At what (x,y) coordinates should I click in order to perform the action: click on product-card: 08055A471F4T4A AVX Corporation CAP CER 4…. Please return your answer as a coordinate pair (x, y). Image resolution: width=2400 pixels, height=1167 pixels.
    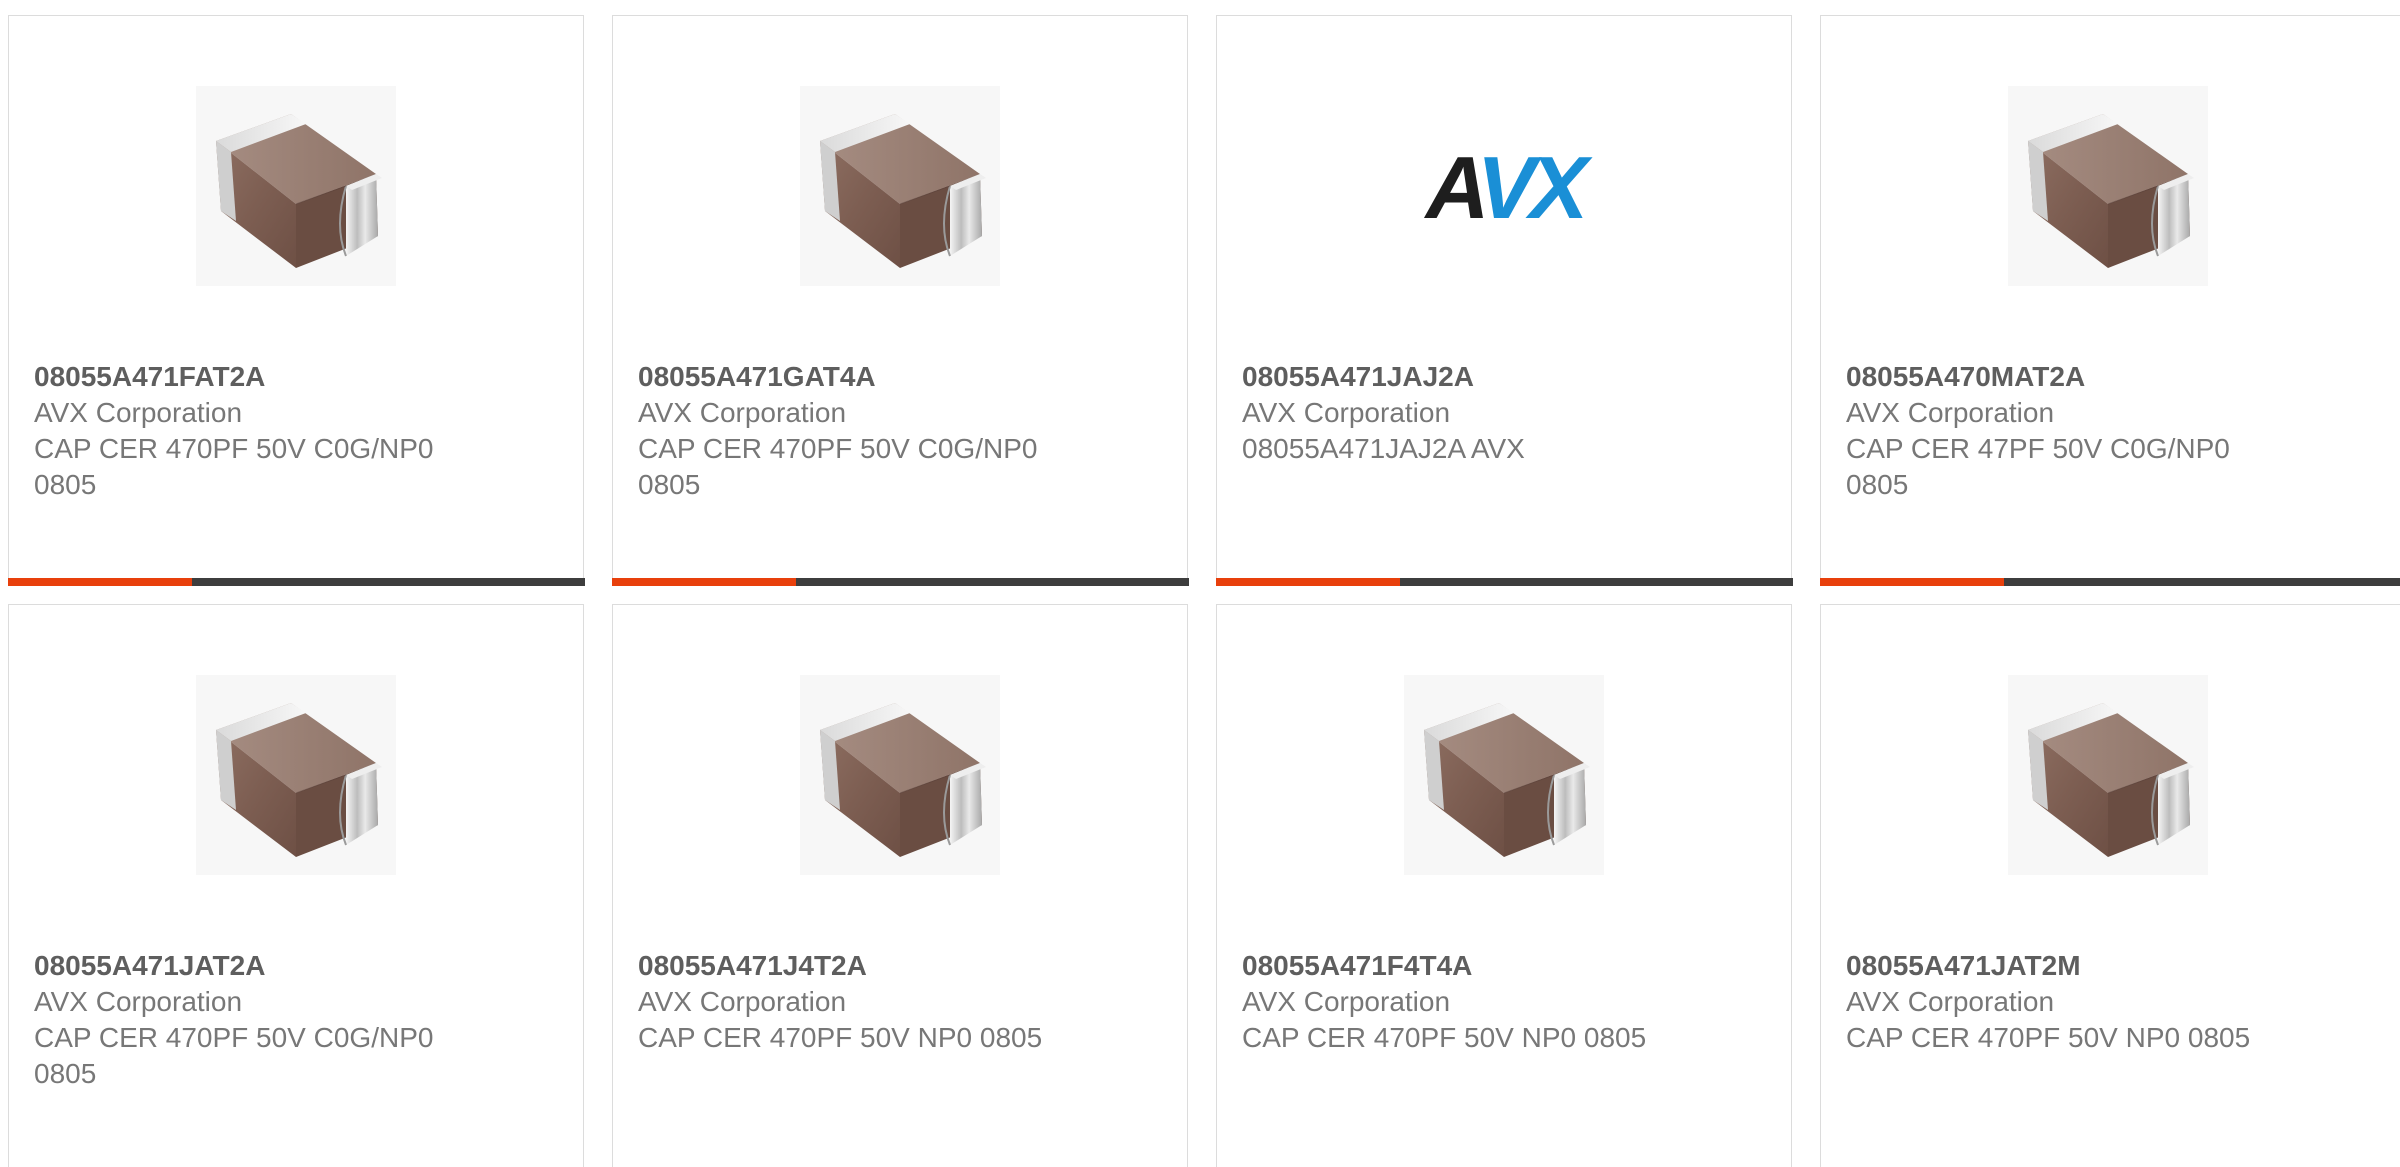
    Looking at the image, I should click on (1504, 885).